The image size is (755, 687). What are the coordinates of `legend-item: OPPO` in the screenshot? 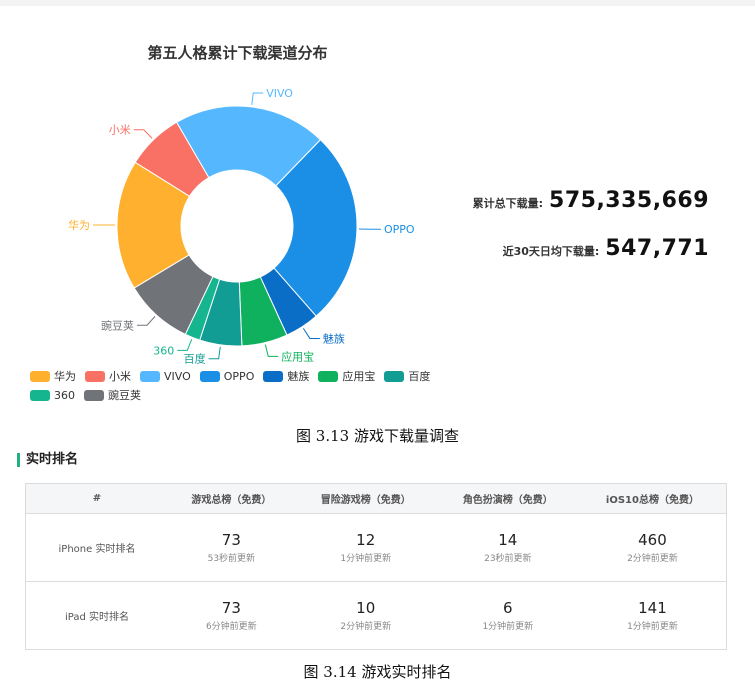 It's located at (227, 376).